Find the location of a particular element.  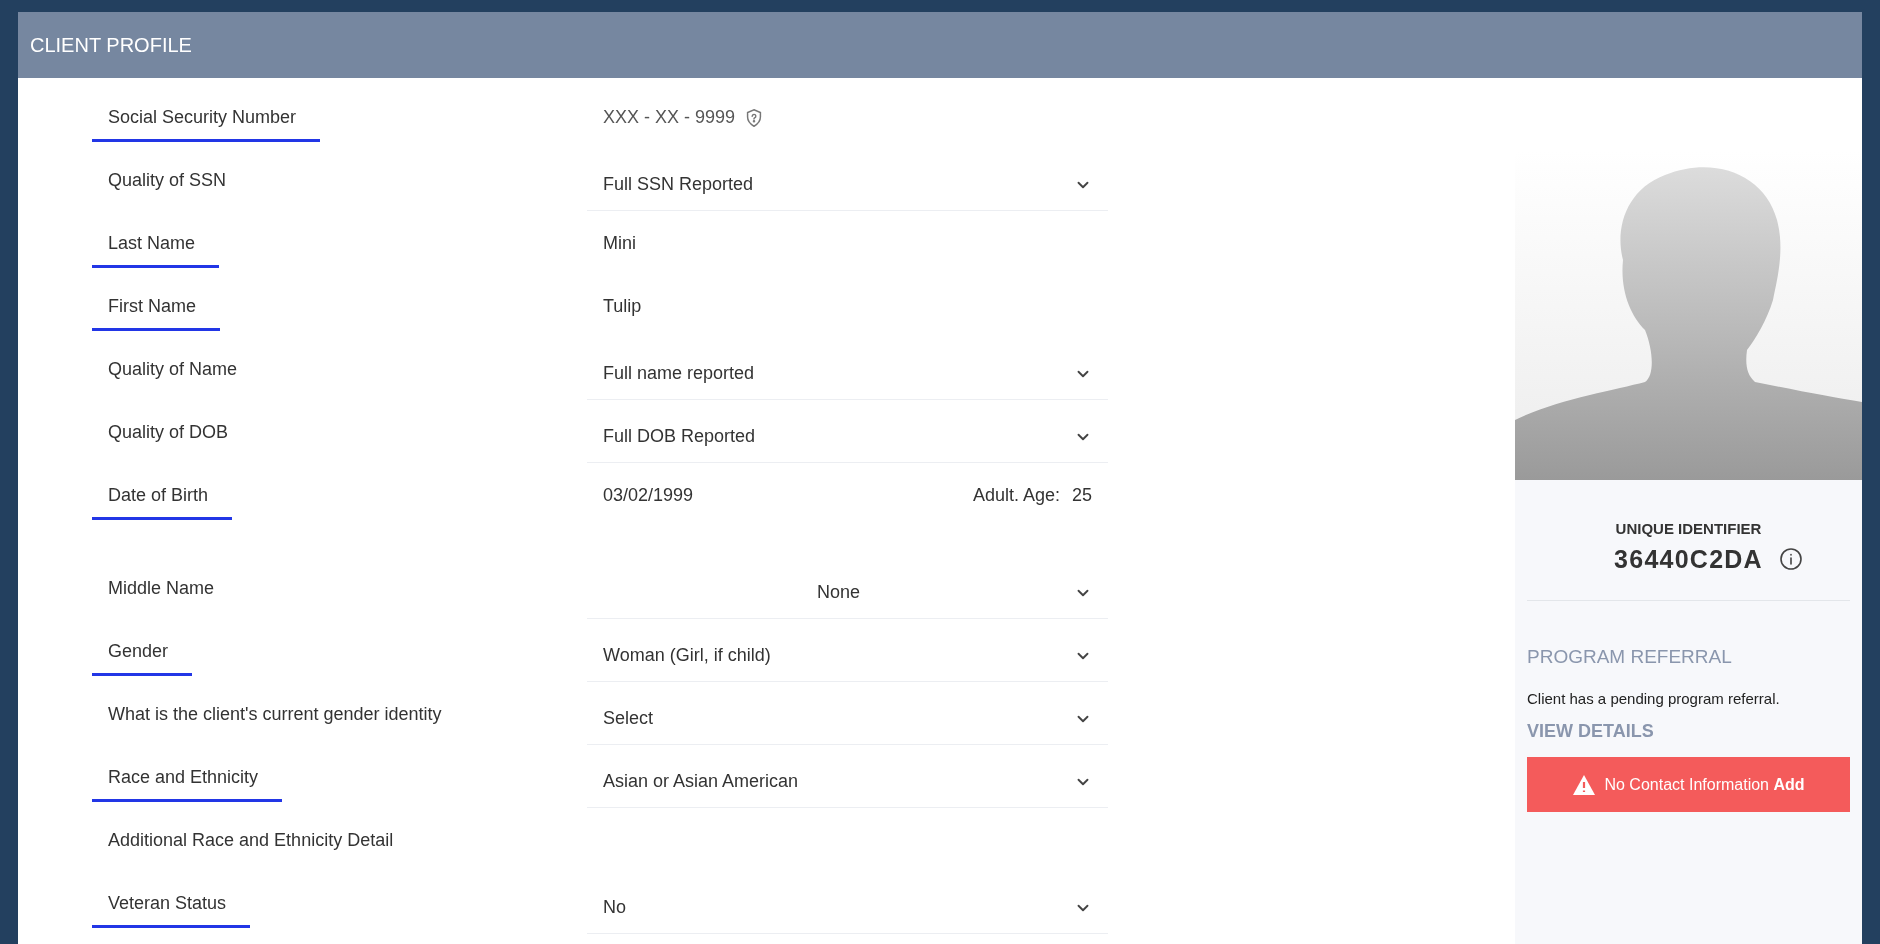

date-of-birth-value: 03/02/1999 is located at coordinates (648, 495).